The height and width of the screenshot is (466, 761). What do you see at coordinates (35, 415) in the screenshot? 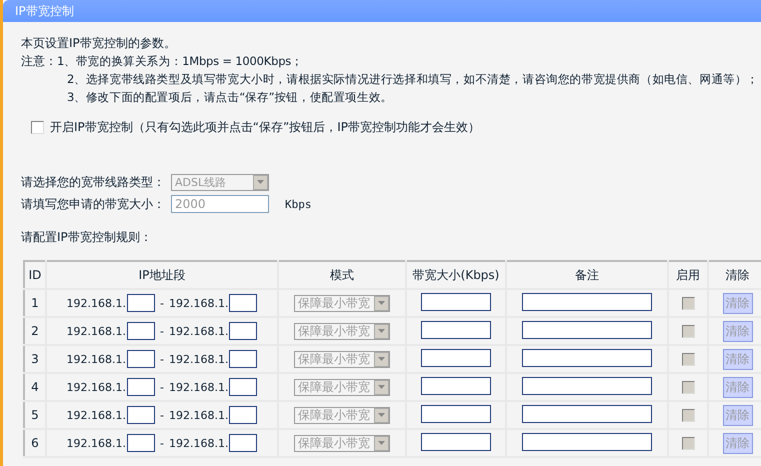
I see `id-cell: 5` at bounding box center [35, 415].